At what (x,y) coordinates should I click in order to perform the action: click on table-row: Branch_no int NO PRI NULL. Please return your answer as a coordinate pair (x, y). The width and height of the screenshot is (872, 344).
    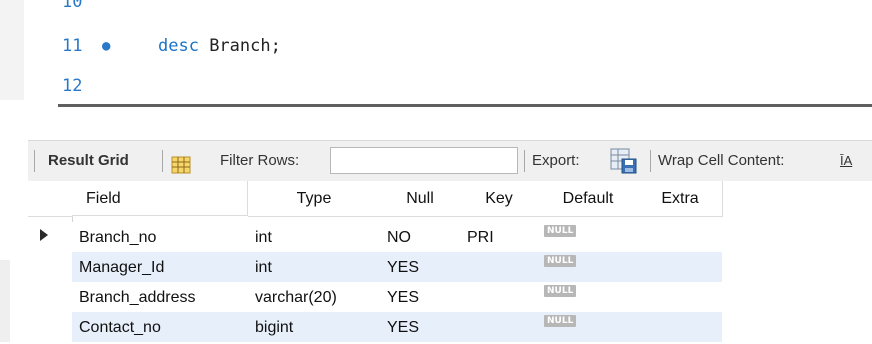
    Looking at the image, I should click on (397, 237).